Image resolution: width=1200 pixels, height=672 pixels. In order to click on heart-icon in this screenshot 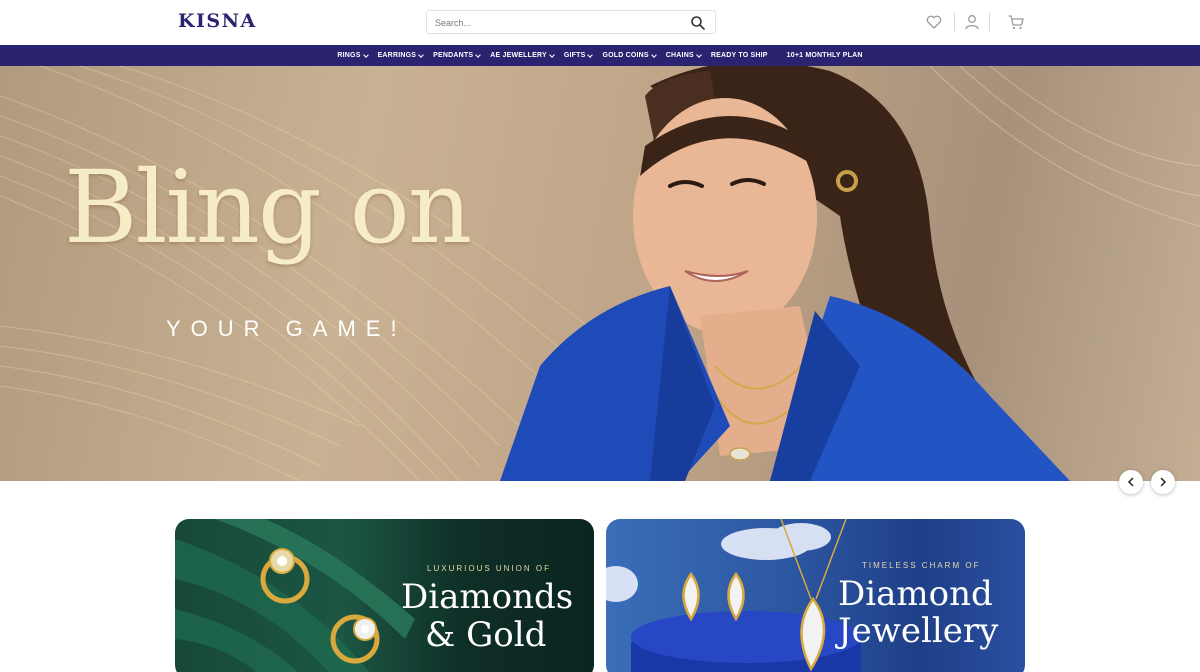, I will do `click(934, 22)`.